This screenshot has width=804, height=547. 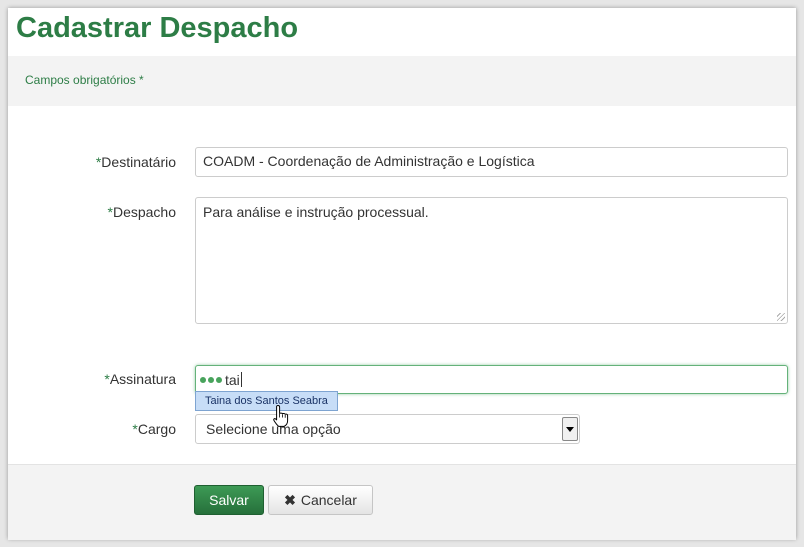 What do you see at coordinates (211, 379) in the screenshot?
I see `loading-dots-icon` at bounding box center [211, 379].